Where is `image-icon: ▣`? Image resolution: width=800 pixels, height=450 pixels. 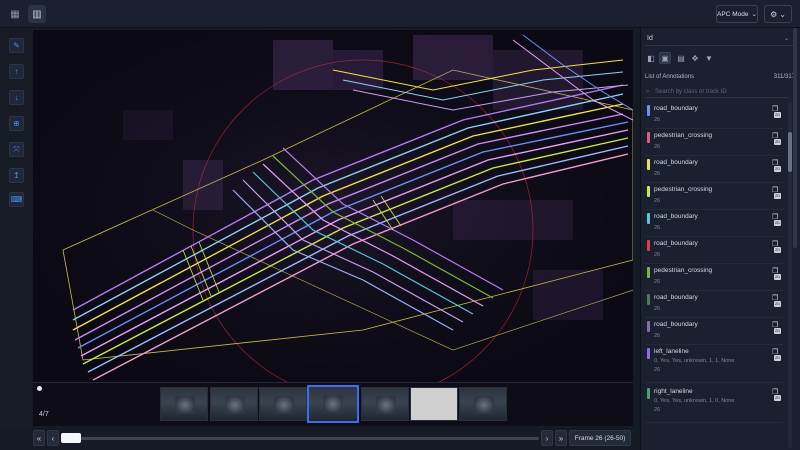
image-icon: ▣ is located at coordinates (665, 58).